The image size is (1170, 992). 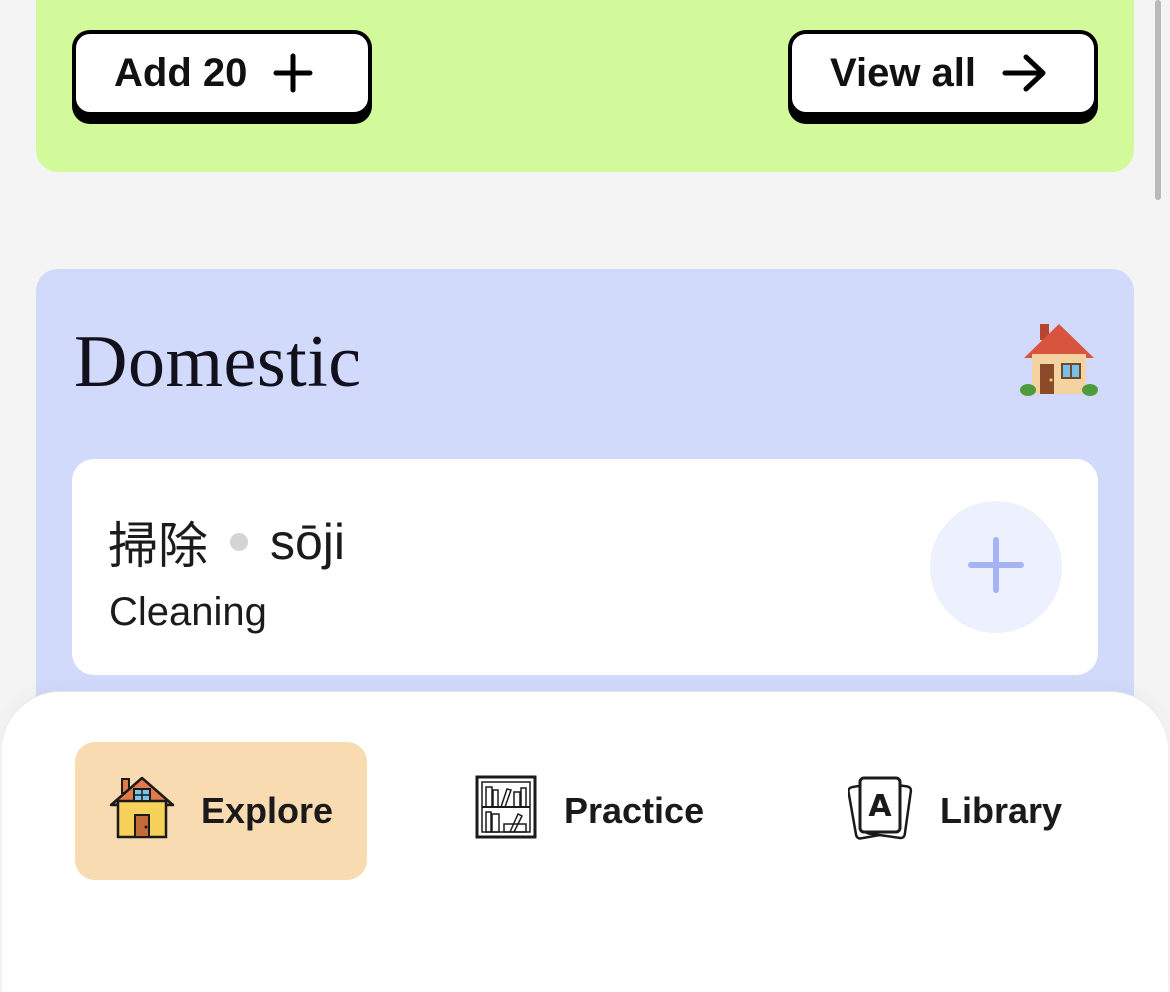 I want to click on add-20-button: Add 20, so click(x=222, y=73).